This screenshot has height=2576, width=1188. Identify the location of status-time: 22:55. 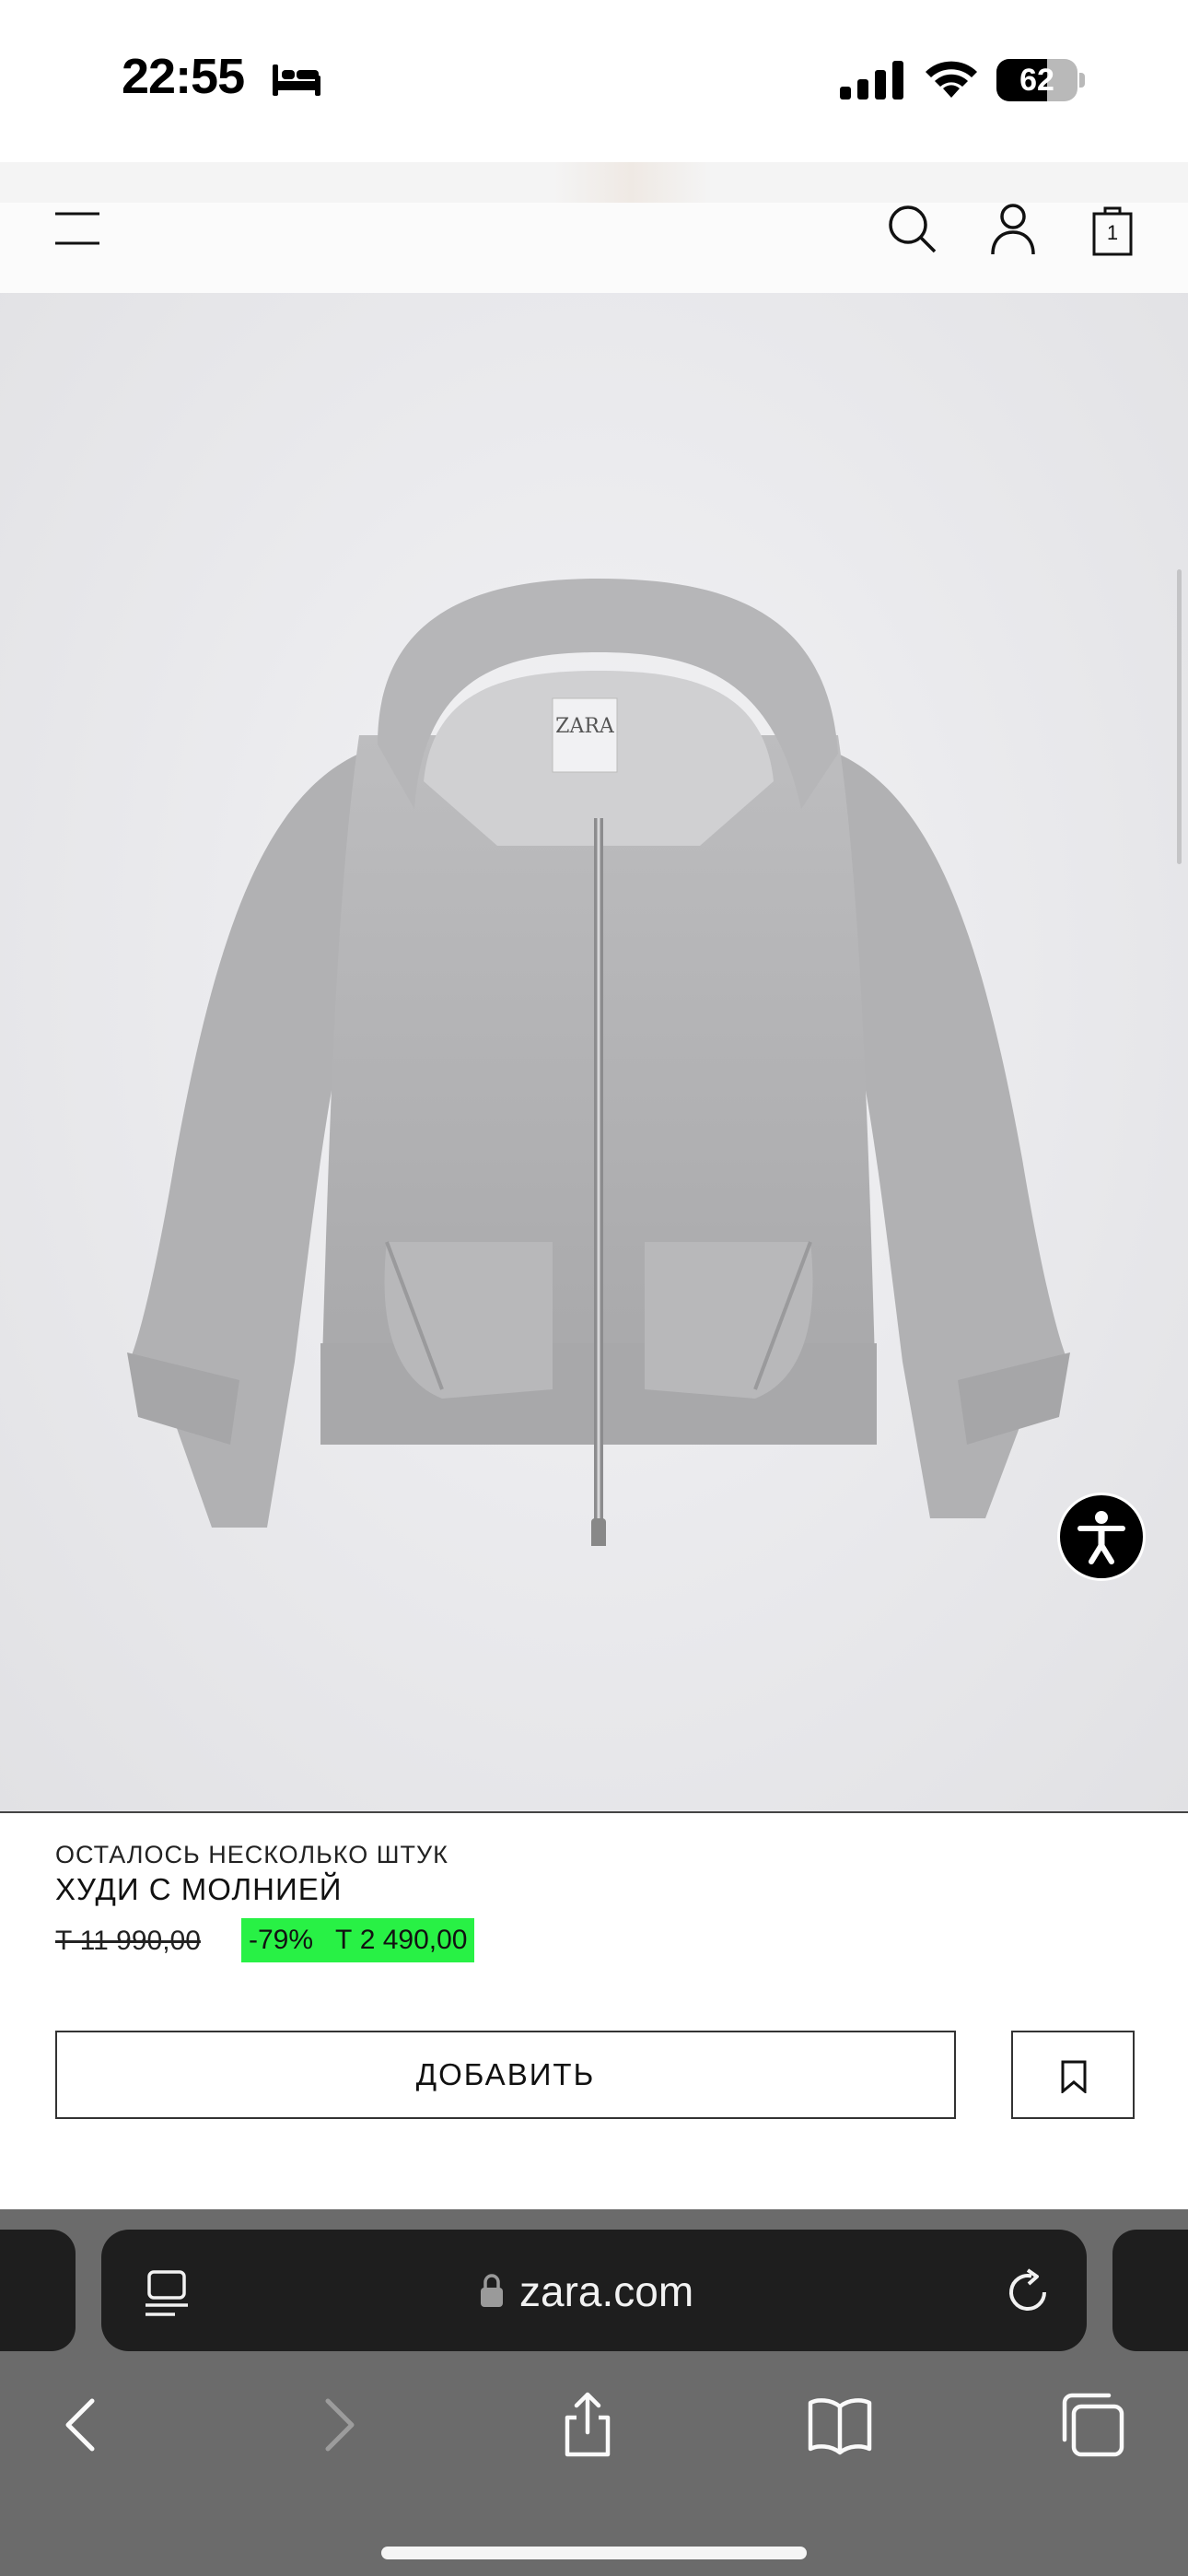
(183, 76).